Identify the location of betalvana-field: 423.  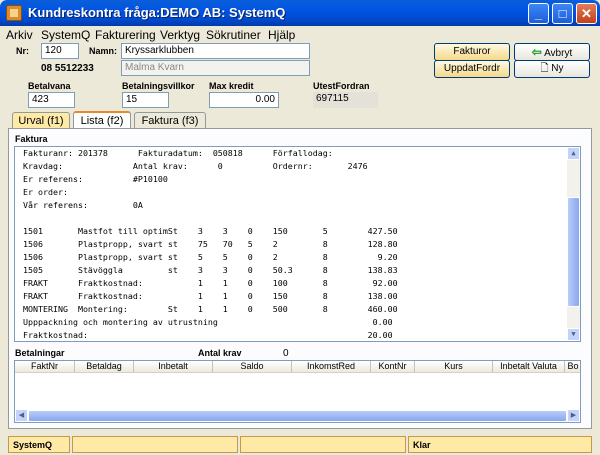
(51, 100).